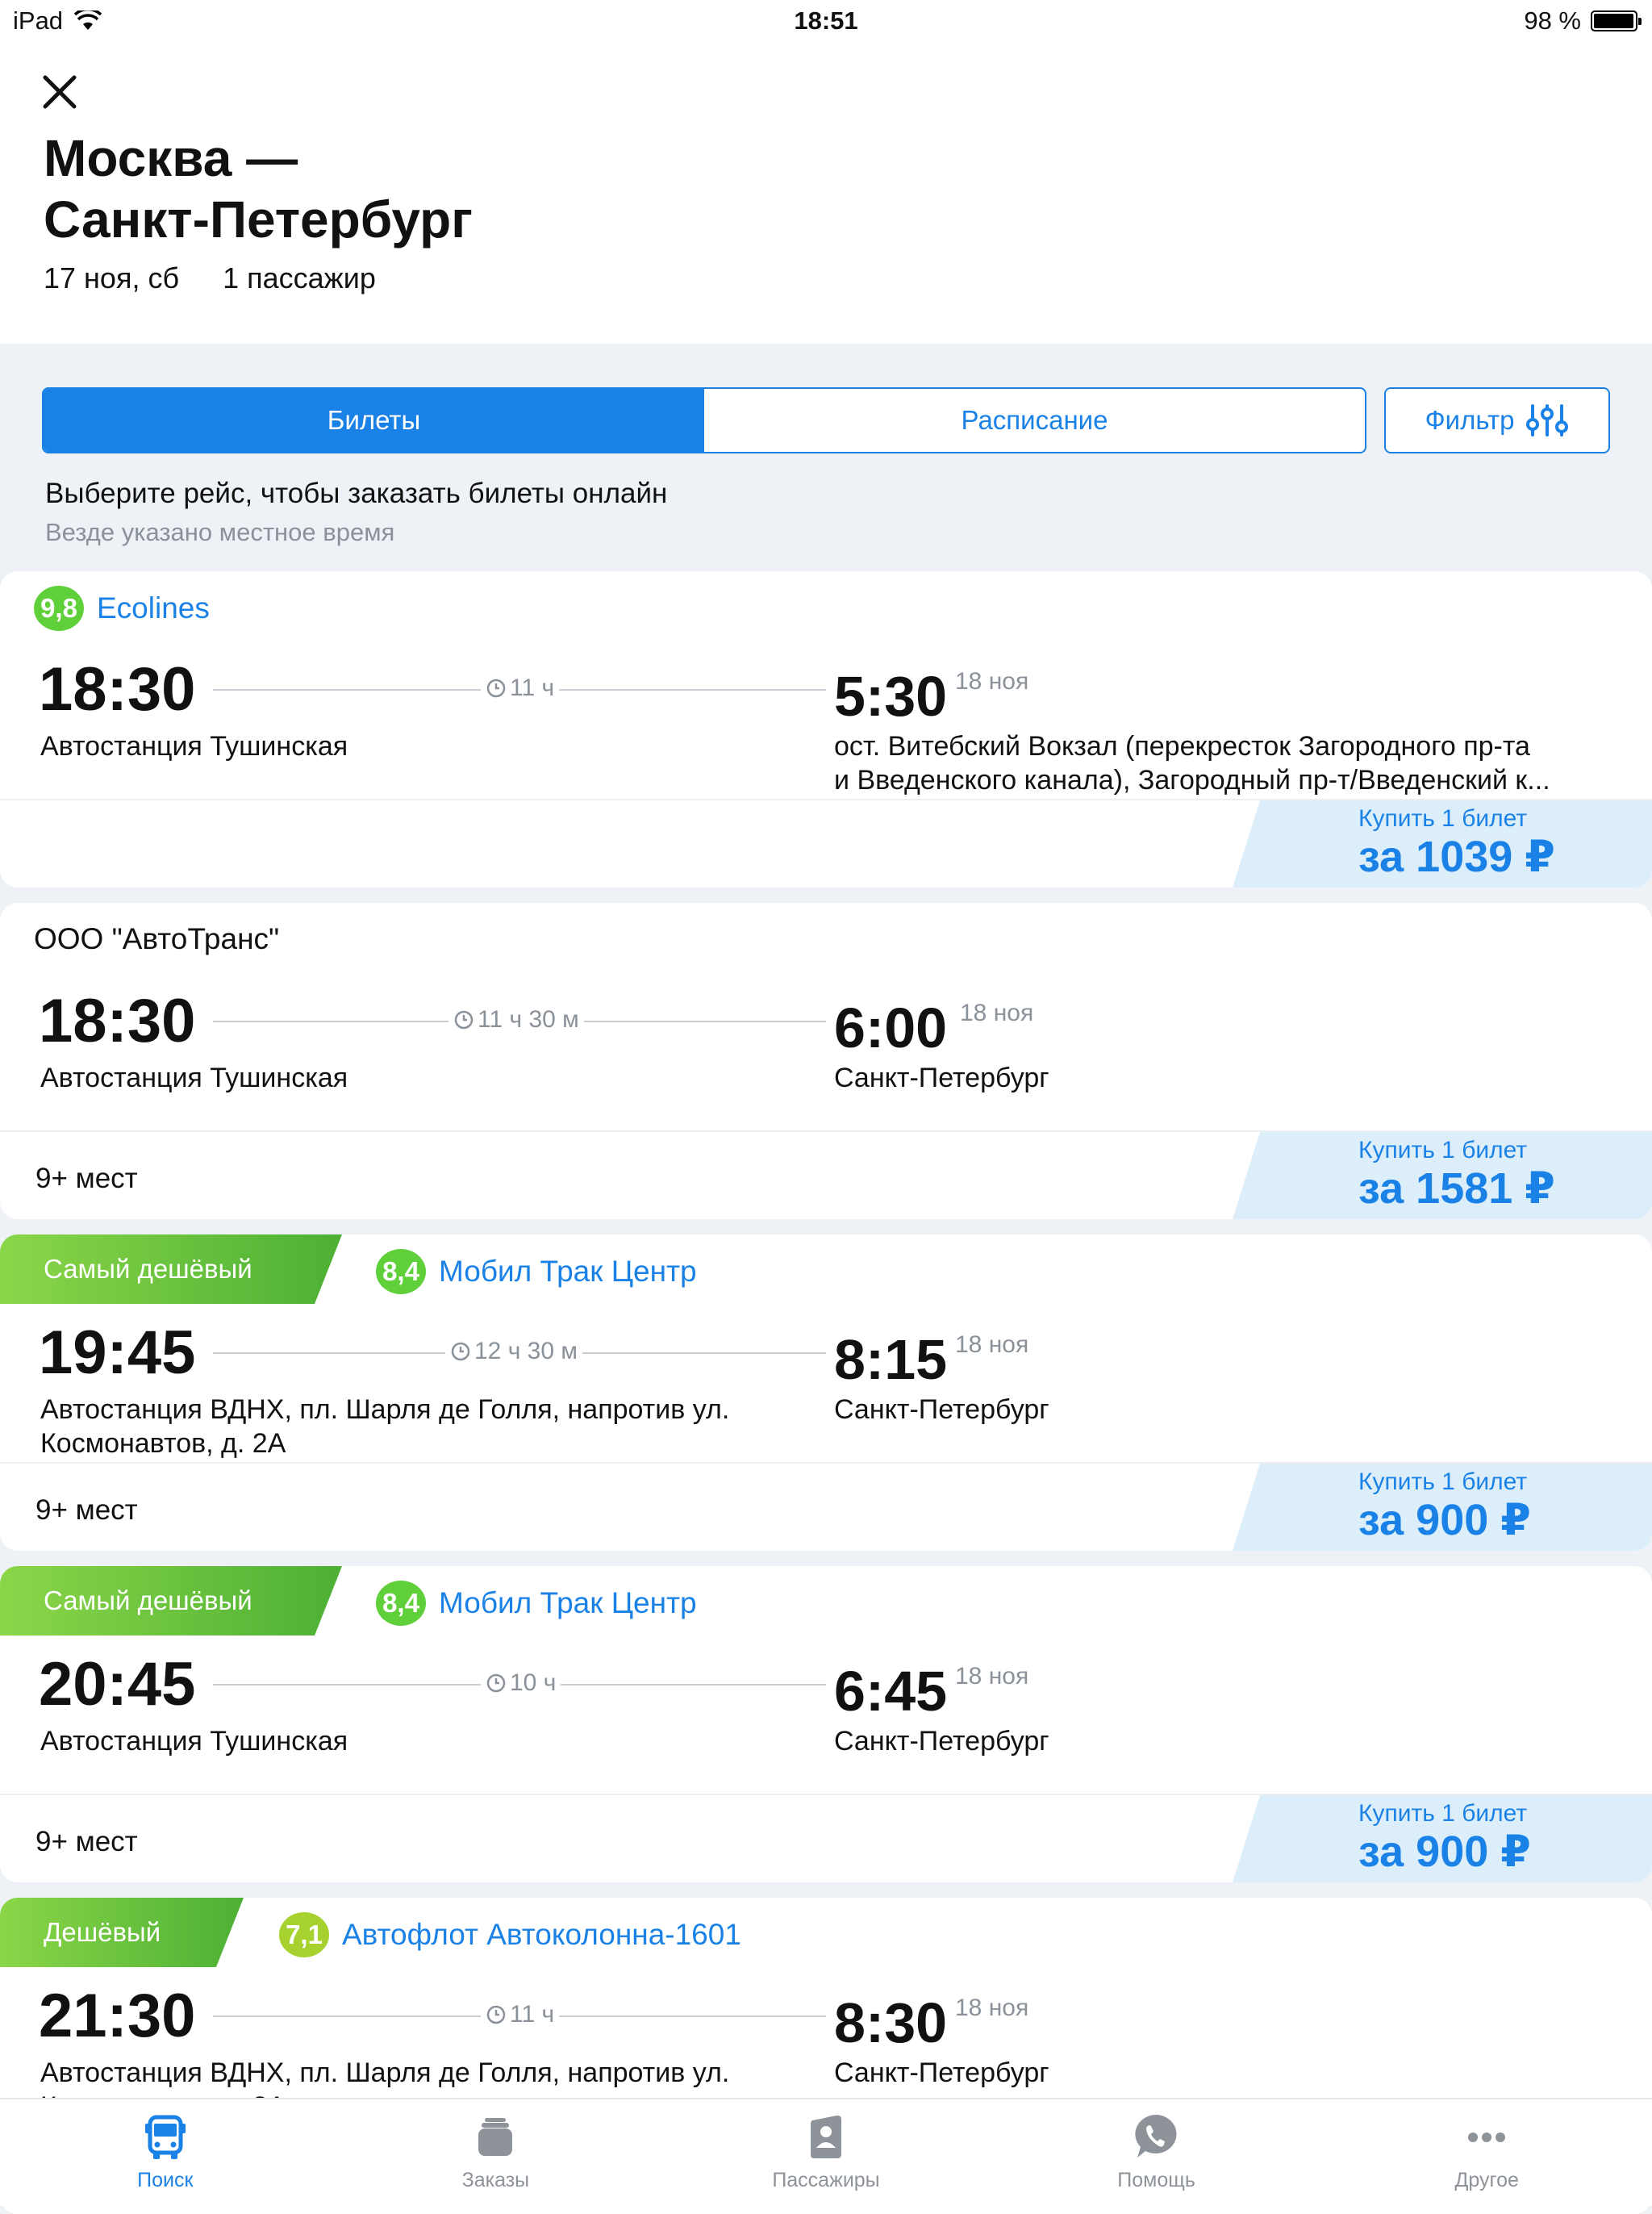  Describe the element at coordinates (1156, 2180) in the screenshot. I see `tab-label: Помощь` at that location.